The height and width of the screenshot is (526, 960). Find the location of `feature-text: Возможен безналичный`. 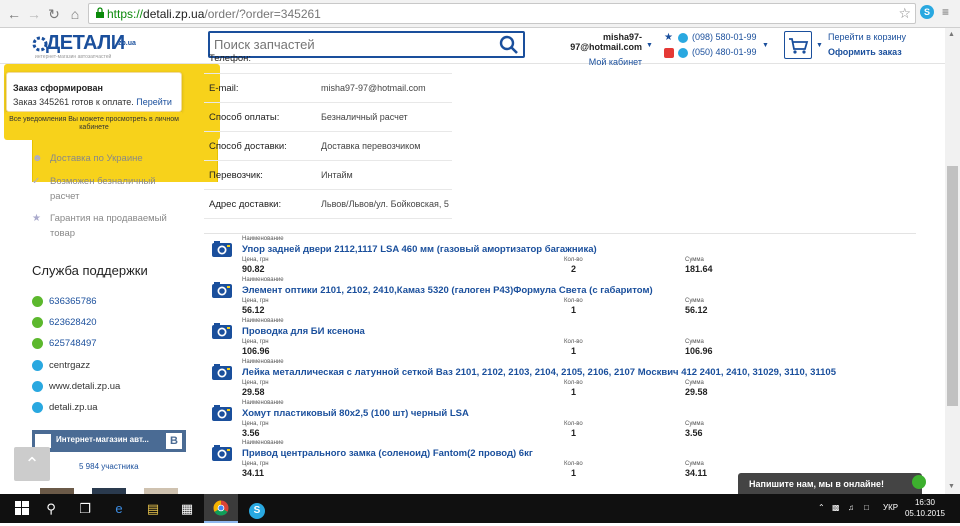

feature-text: Возможен безналичный is located at coordinates (103, 181).